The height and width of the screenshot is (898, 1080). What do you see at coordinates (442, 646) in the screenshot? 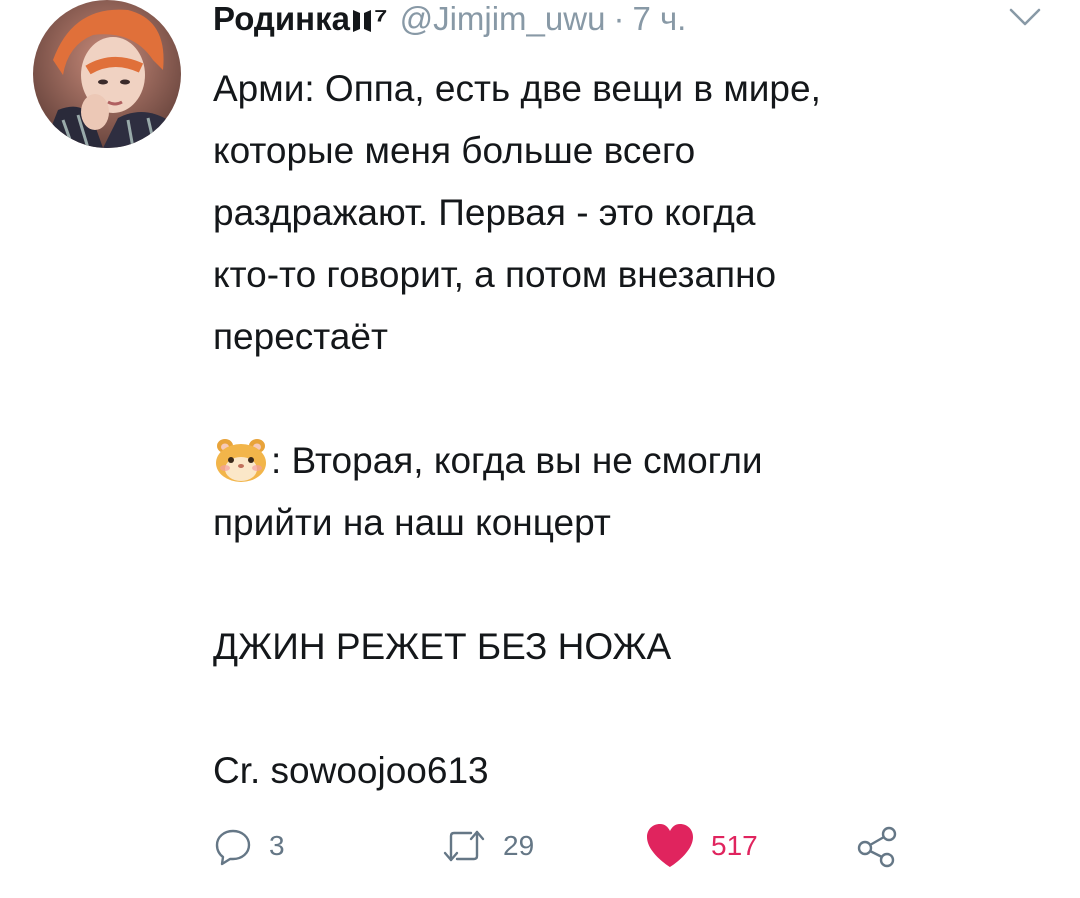
I see `tweet-line: ДЖИН РЕЖЕТ БЕЗ НОЖА` at bounding box center [442, 646].